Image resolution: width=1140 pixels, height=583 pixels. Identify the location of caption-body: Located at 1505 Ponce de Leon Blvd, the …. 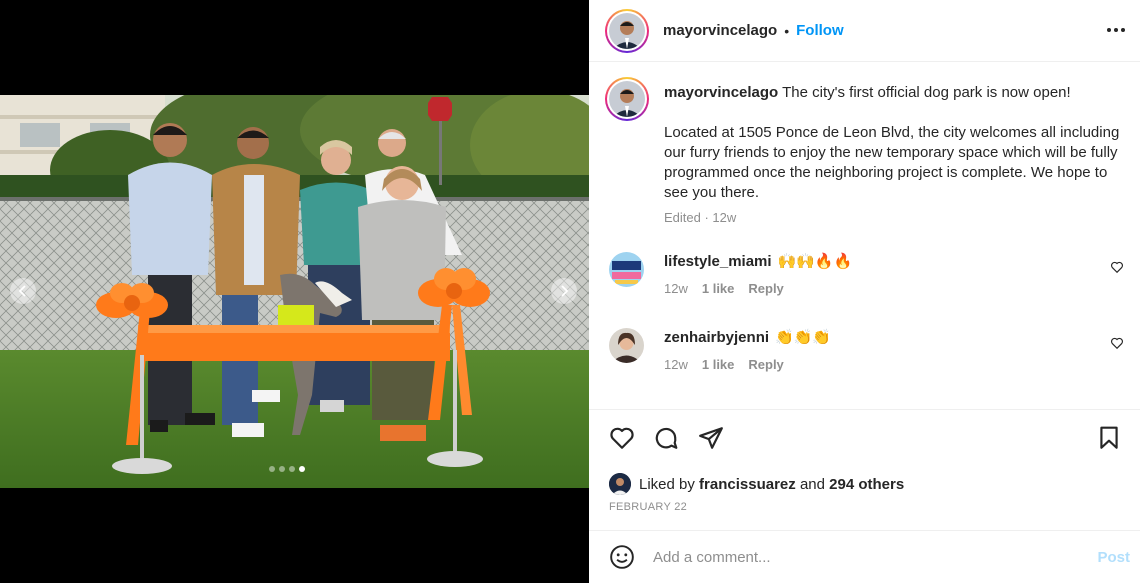
(892, 162).